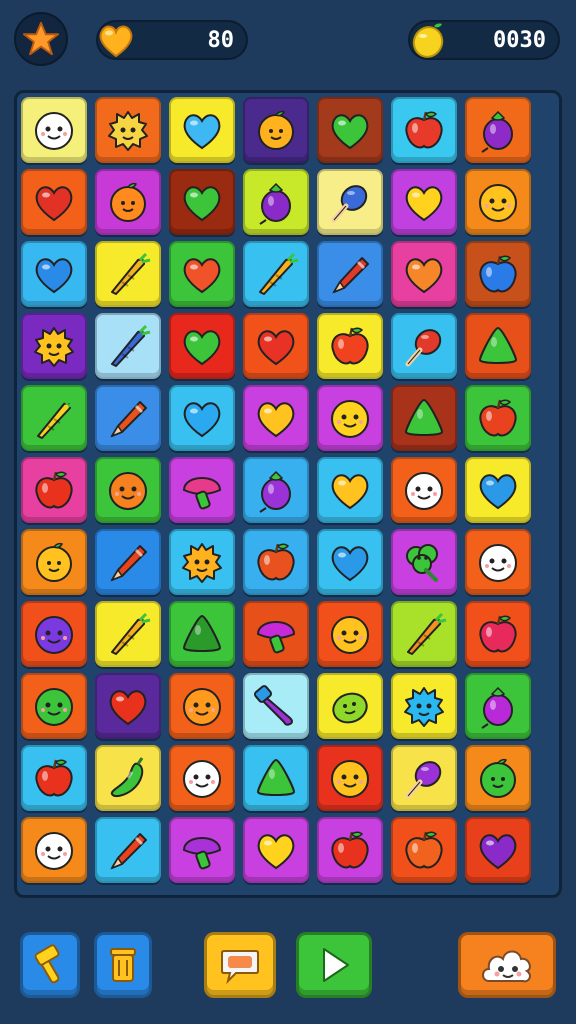 The image size is (576, 1024). What do you see at coordinates (54, 706) in the screenshot?
I see `tile-r9-c1` at bounding box center [54, 706].